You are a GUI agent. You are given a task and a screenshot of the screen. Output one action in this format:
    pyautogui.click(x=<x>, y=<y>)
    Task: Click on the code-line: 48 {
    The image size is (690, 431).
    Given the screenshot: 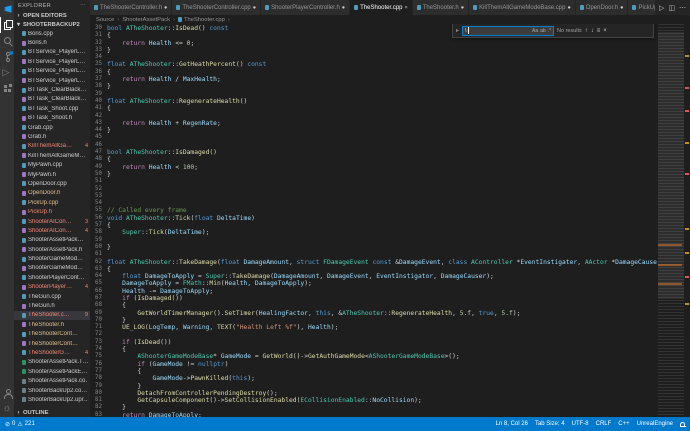 What is the action you would take?
    pyautogui.click(x=374, y=159)
    